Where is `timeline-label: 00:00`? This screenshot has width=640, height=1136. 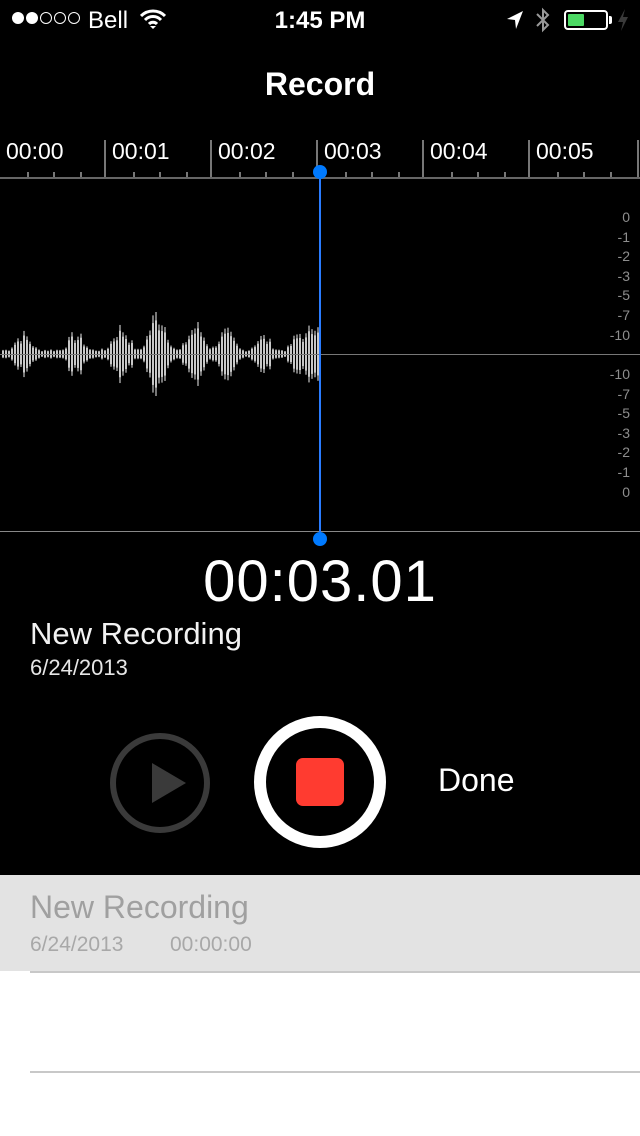
timeline-label: 00:00 is located at coordinates (35, 151).